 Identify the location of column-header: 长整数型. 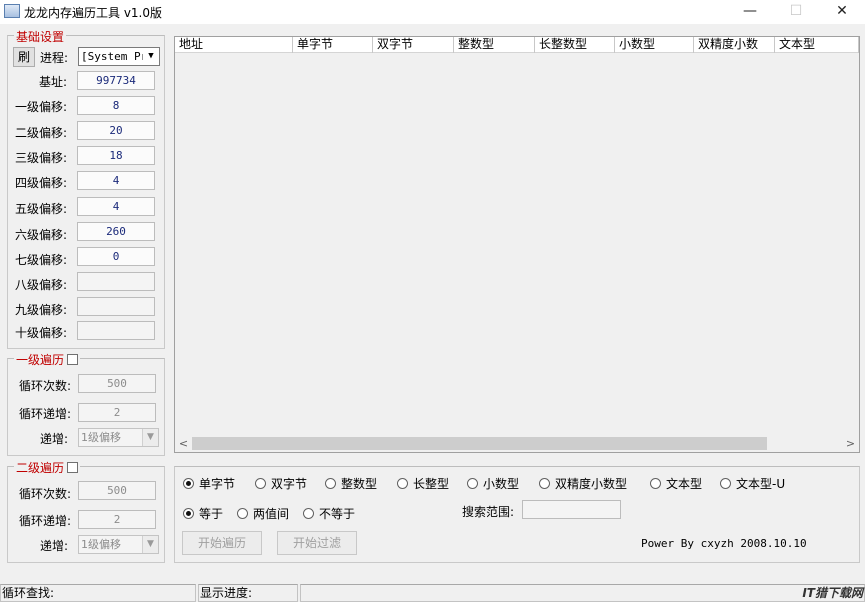
(575, 45).